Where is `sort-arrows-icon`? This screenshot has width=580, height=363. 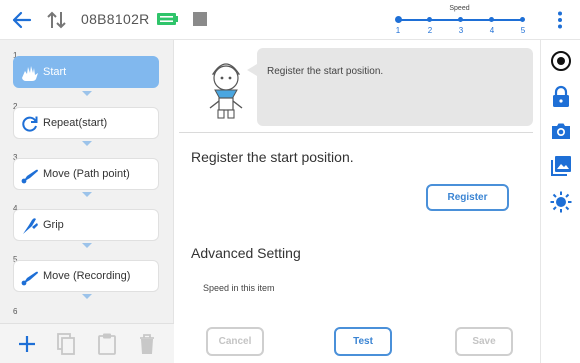 sort-arrows-icon is located at coordinates (57, 20).